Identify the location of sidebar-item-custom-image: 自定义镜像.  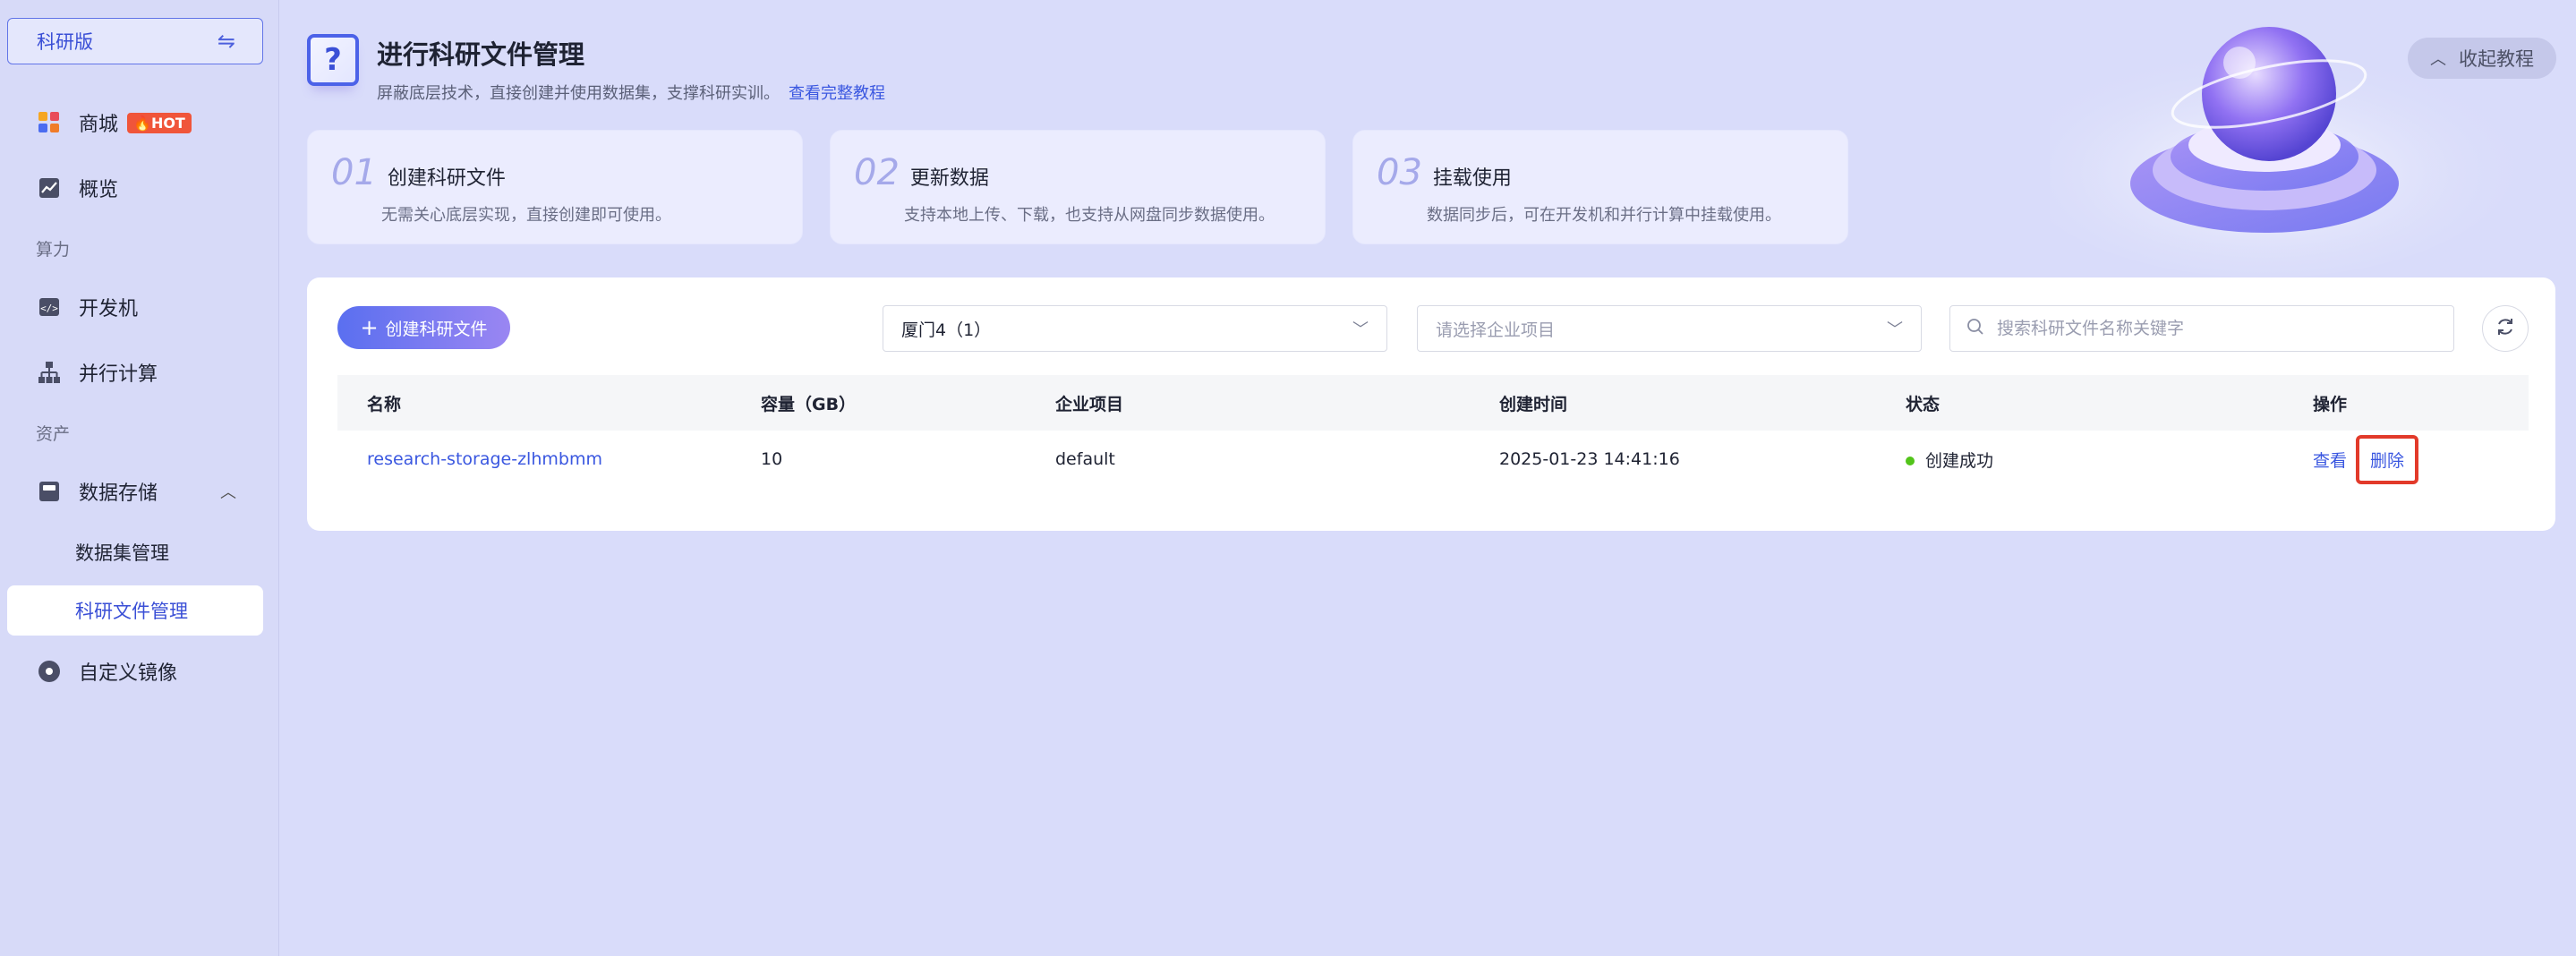
(135, 672).